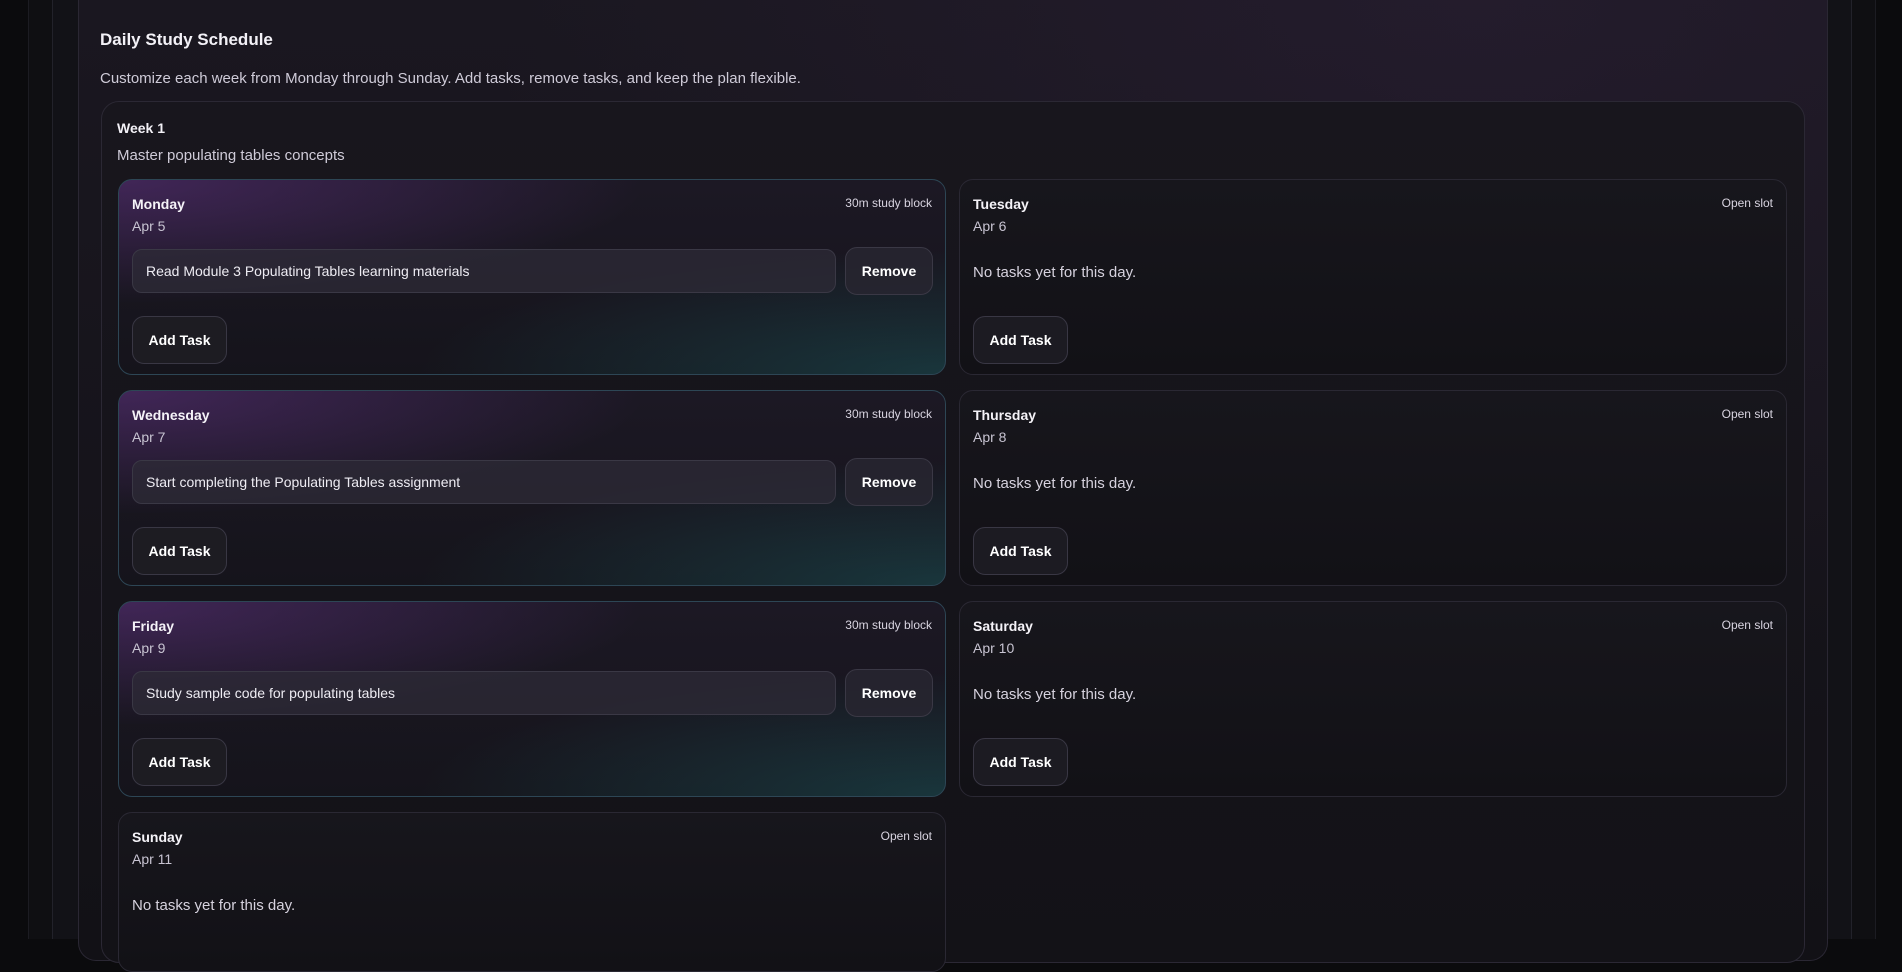 This screenshot has width=1902, height=972. What do you see at coordinates (158, 204) in the screenshot?
I see `day-name: Monday` at bounding box center [158, 204].